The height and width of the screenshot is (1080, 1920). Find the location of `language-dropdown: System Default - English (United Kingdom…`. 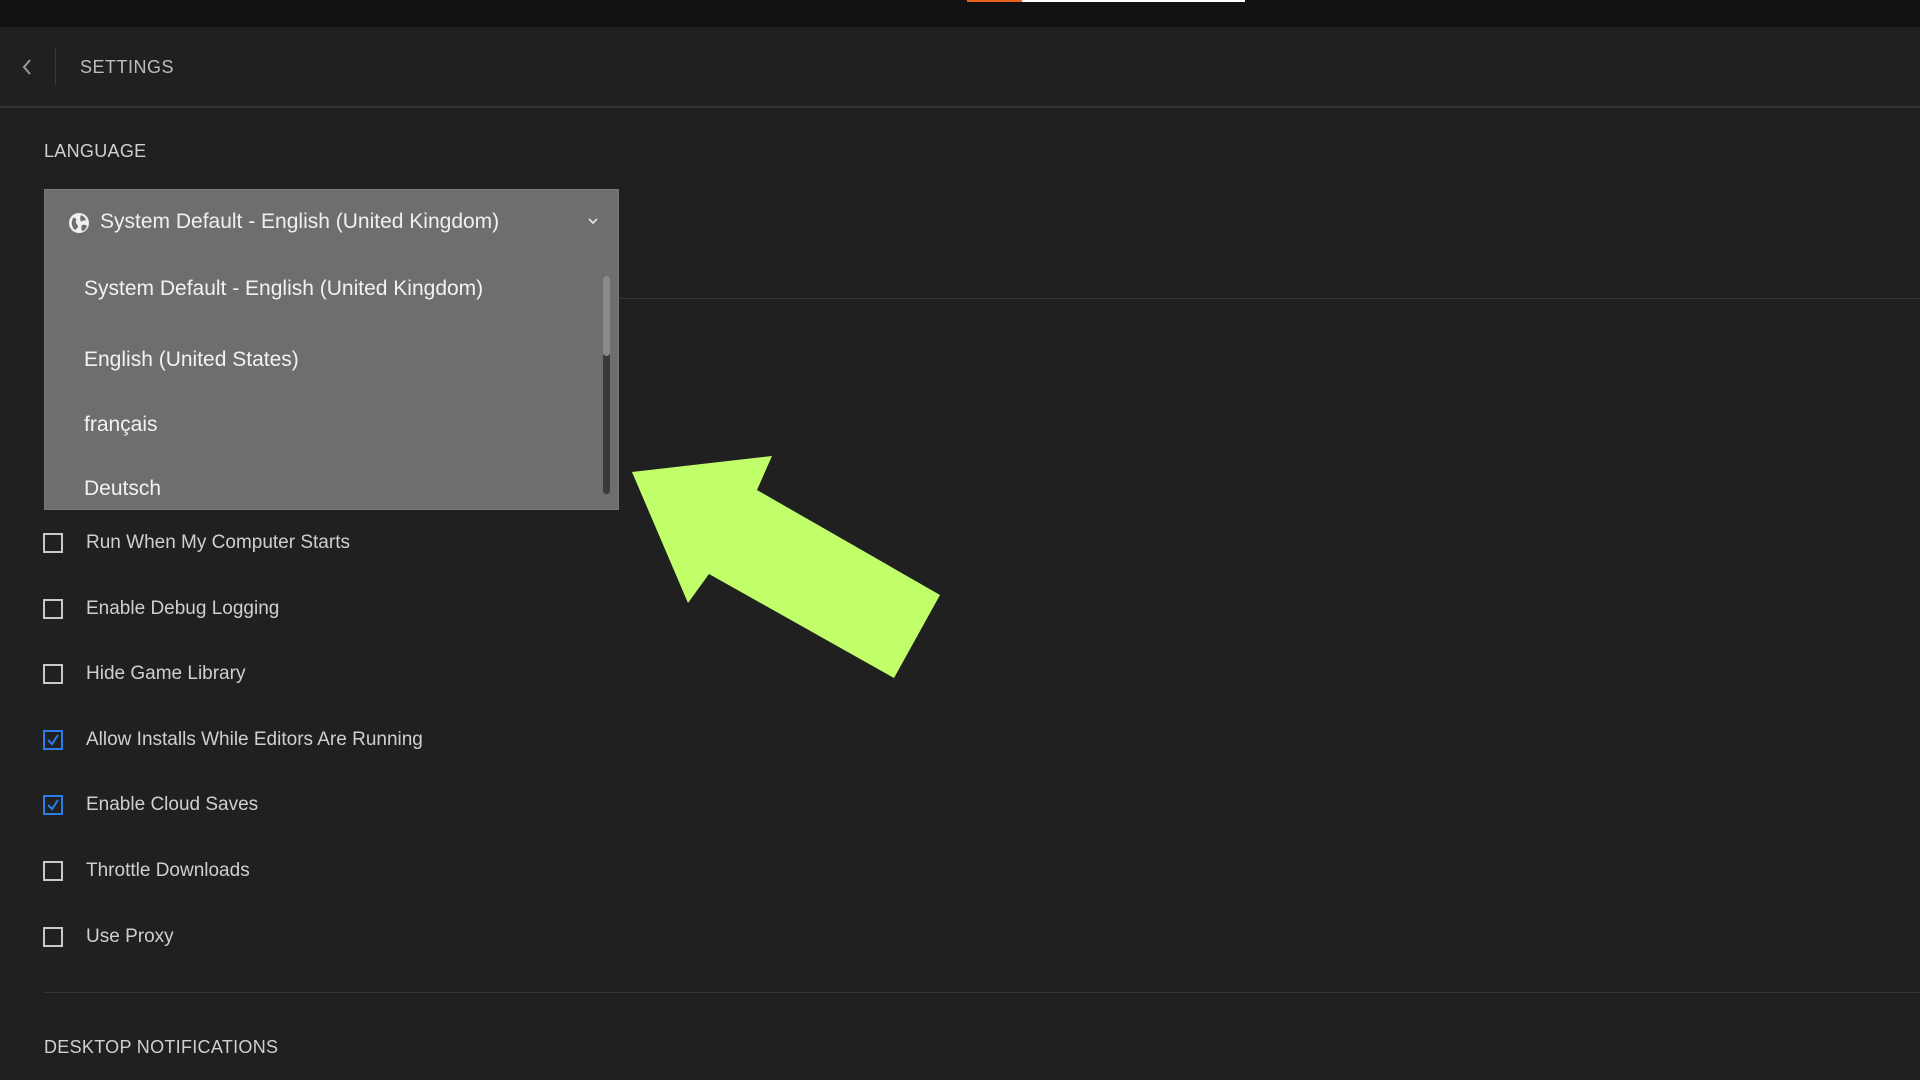

language-dropdown: System Default - English (United Kingdom… is located at coordinates (331, 349).